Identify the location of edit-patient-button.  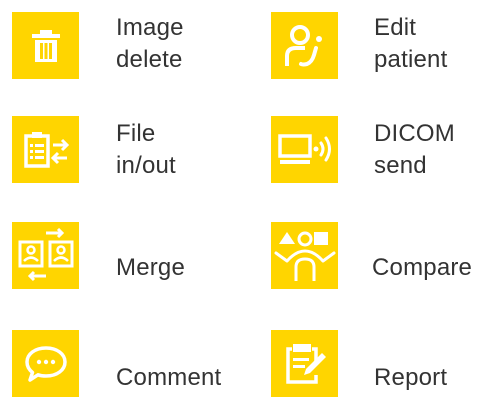
(304, 45).